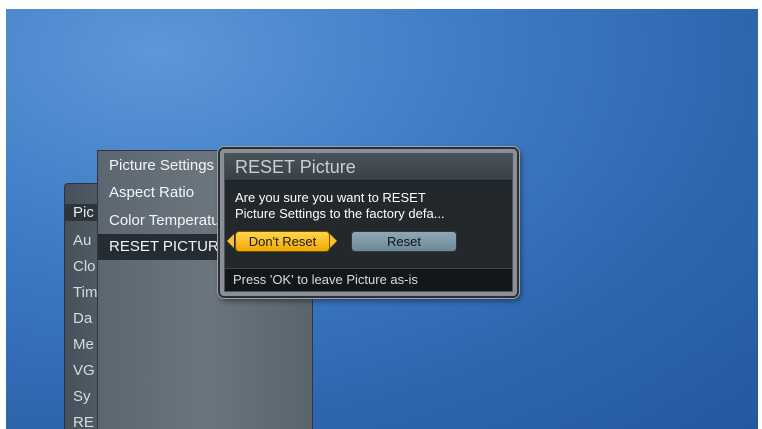  What do you see at coordinates (368, 279) in the screenshot?
I see `dialog-hint: Press 'OK' to leave Picture as-is` at bounding box center [368, 279].